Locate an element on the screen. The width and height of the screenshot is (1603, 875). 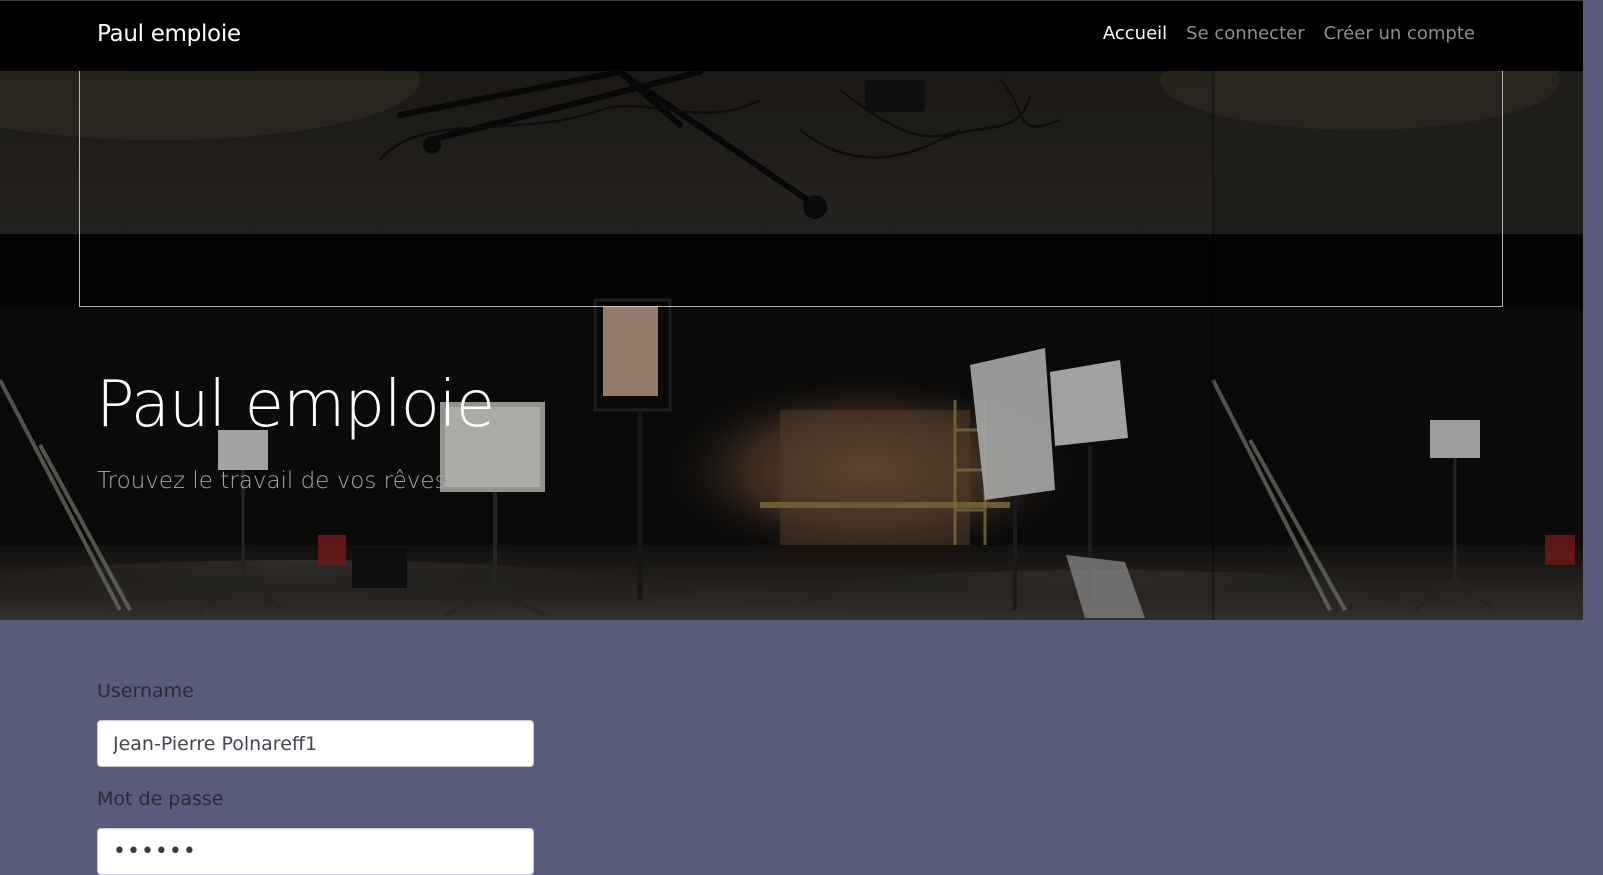
hero-title: Paul emploie is located at coordinates (295, 405).